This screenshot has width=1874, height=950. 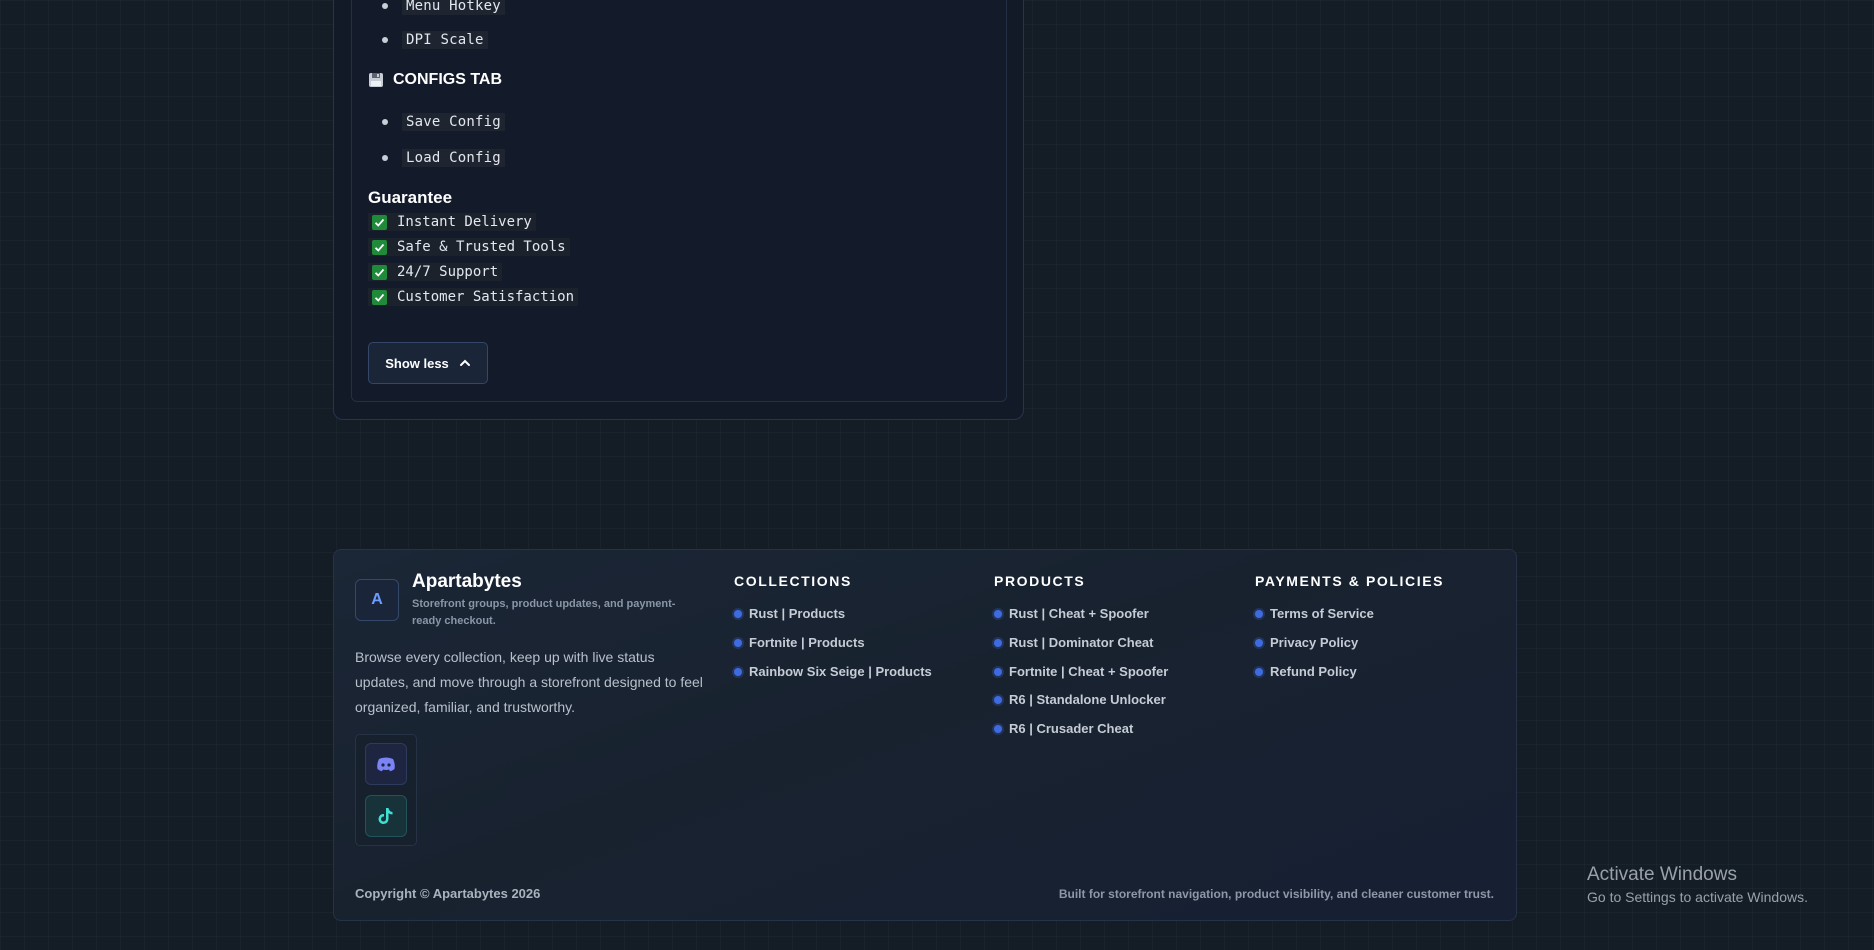 What do you see at coordinates (467, 581) in the screenshot?
I see `brand-name: Apartabytes` at bounding box center [467, 581].